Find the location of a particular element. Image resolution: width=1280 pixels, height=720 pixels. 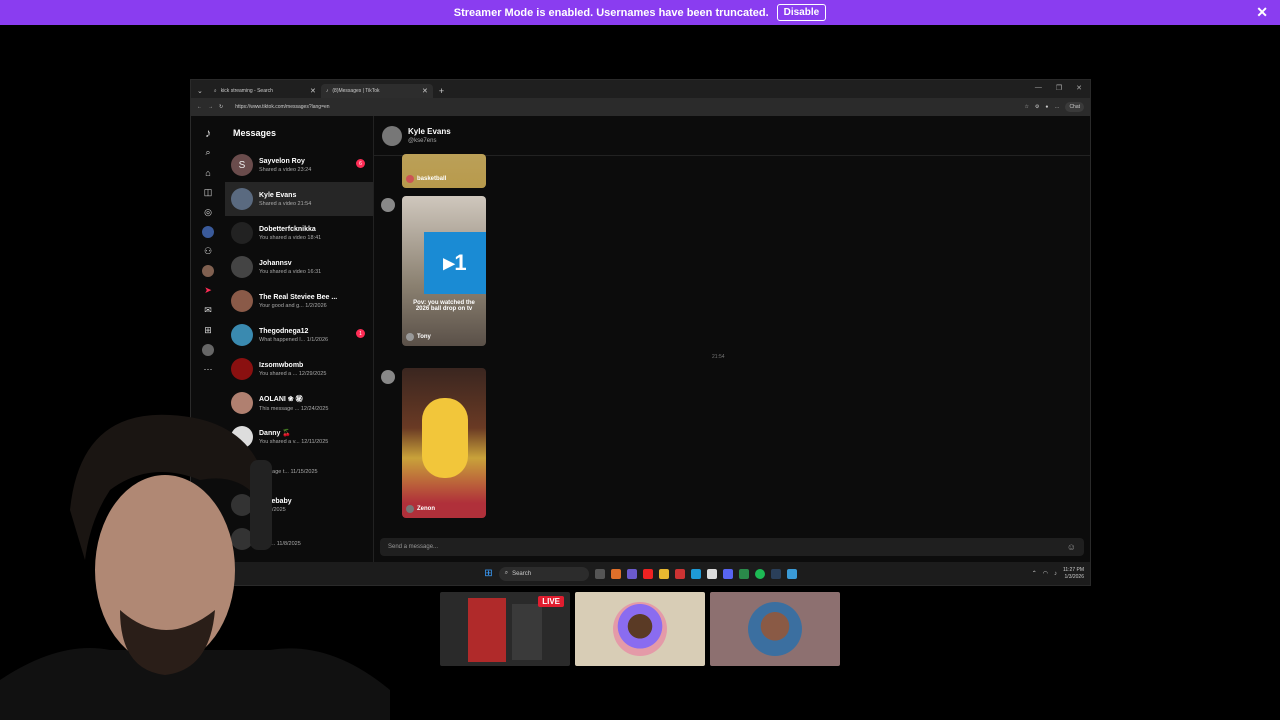

disable-button: Disable is located at coordinates (801, 12).